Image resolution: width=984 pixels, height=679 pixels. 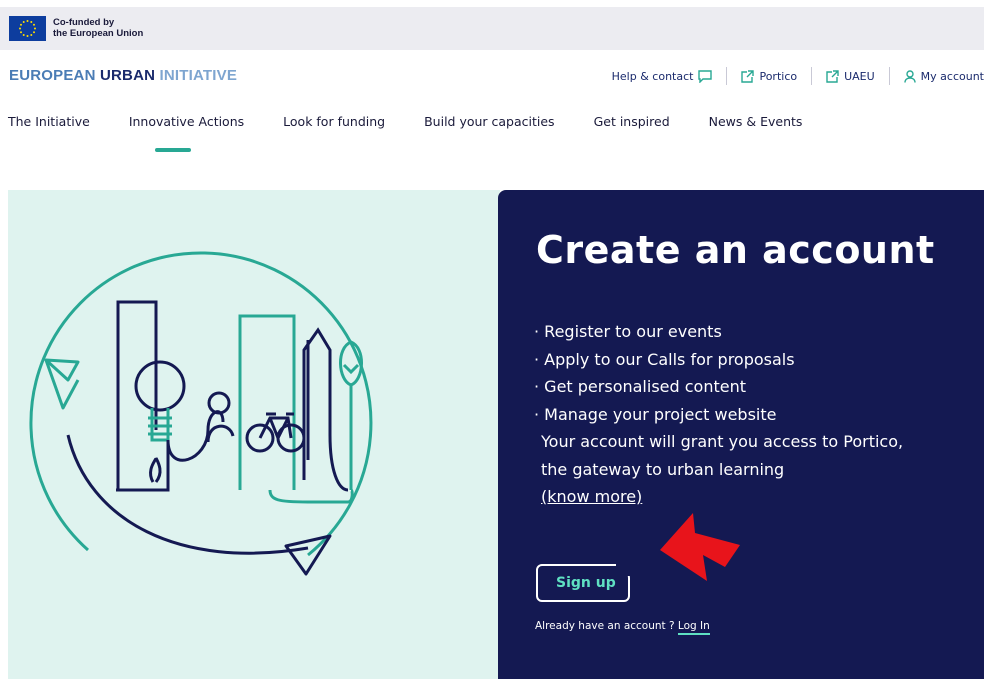 What do you see at coordinates (606, 626) in the screenshot?
I see `already-have-account-text: Already have an account ?` at bounding box center [606, 626].